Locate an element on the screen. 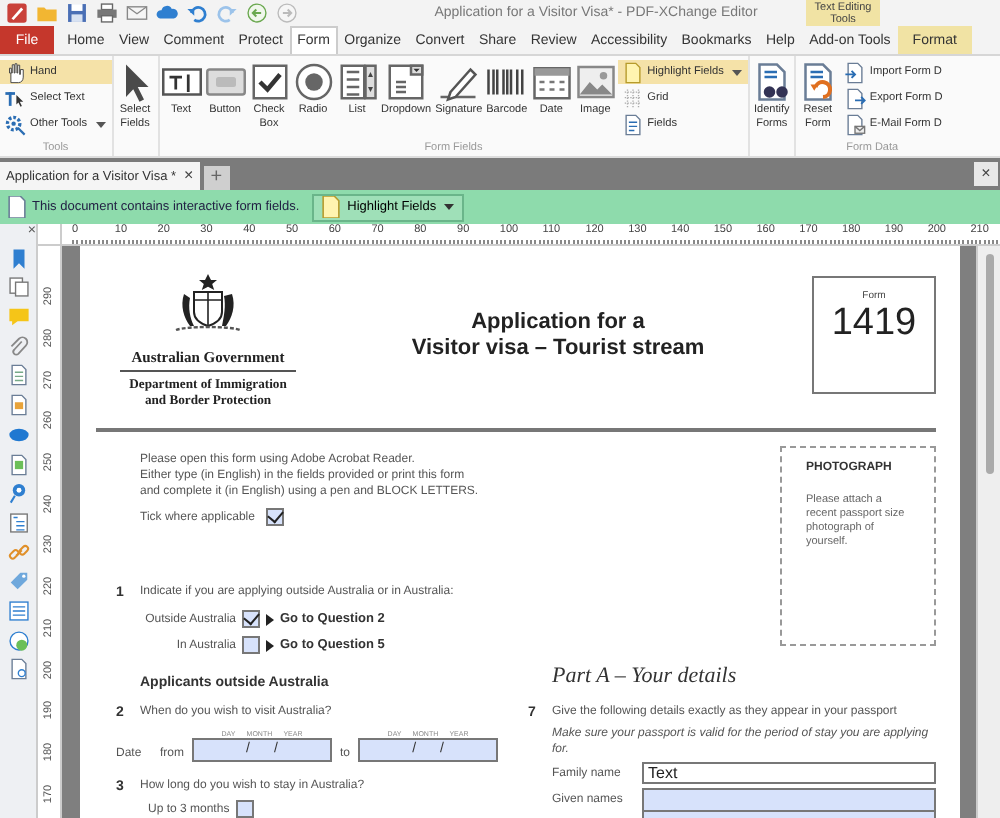 Image resolution: width=1000 pixels, height=818 pixels. list-box-icon is located at coordinates (357, 82).